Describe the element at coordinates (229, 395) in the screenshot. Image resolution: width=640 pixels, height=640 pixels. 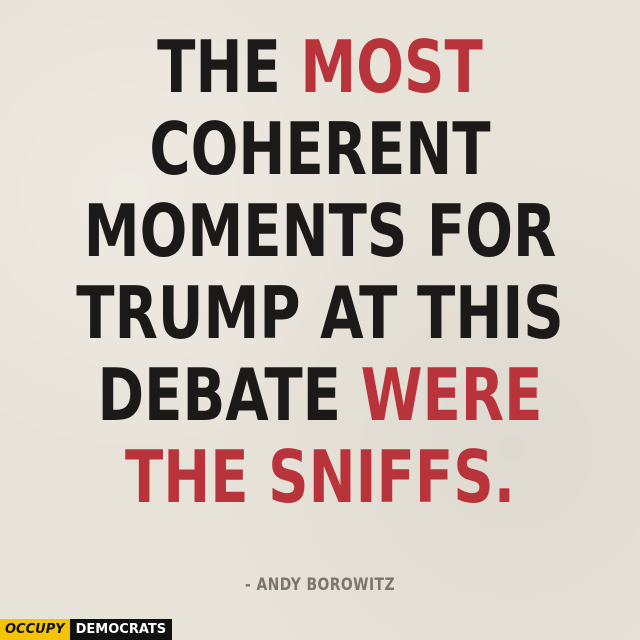
I see `quote-word-debate: DEBATE` at that location.